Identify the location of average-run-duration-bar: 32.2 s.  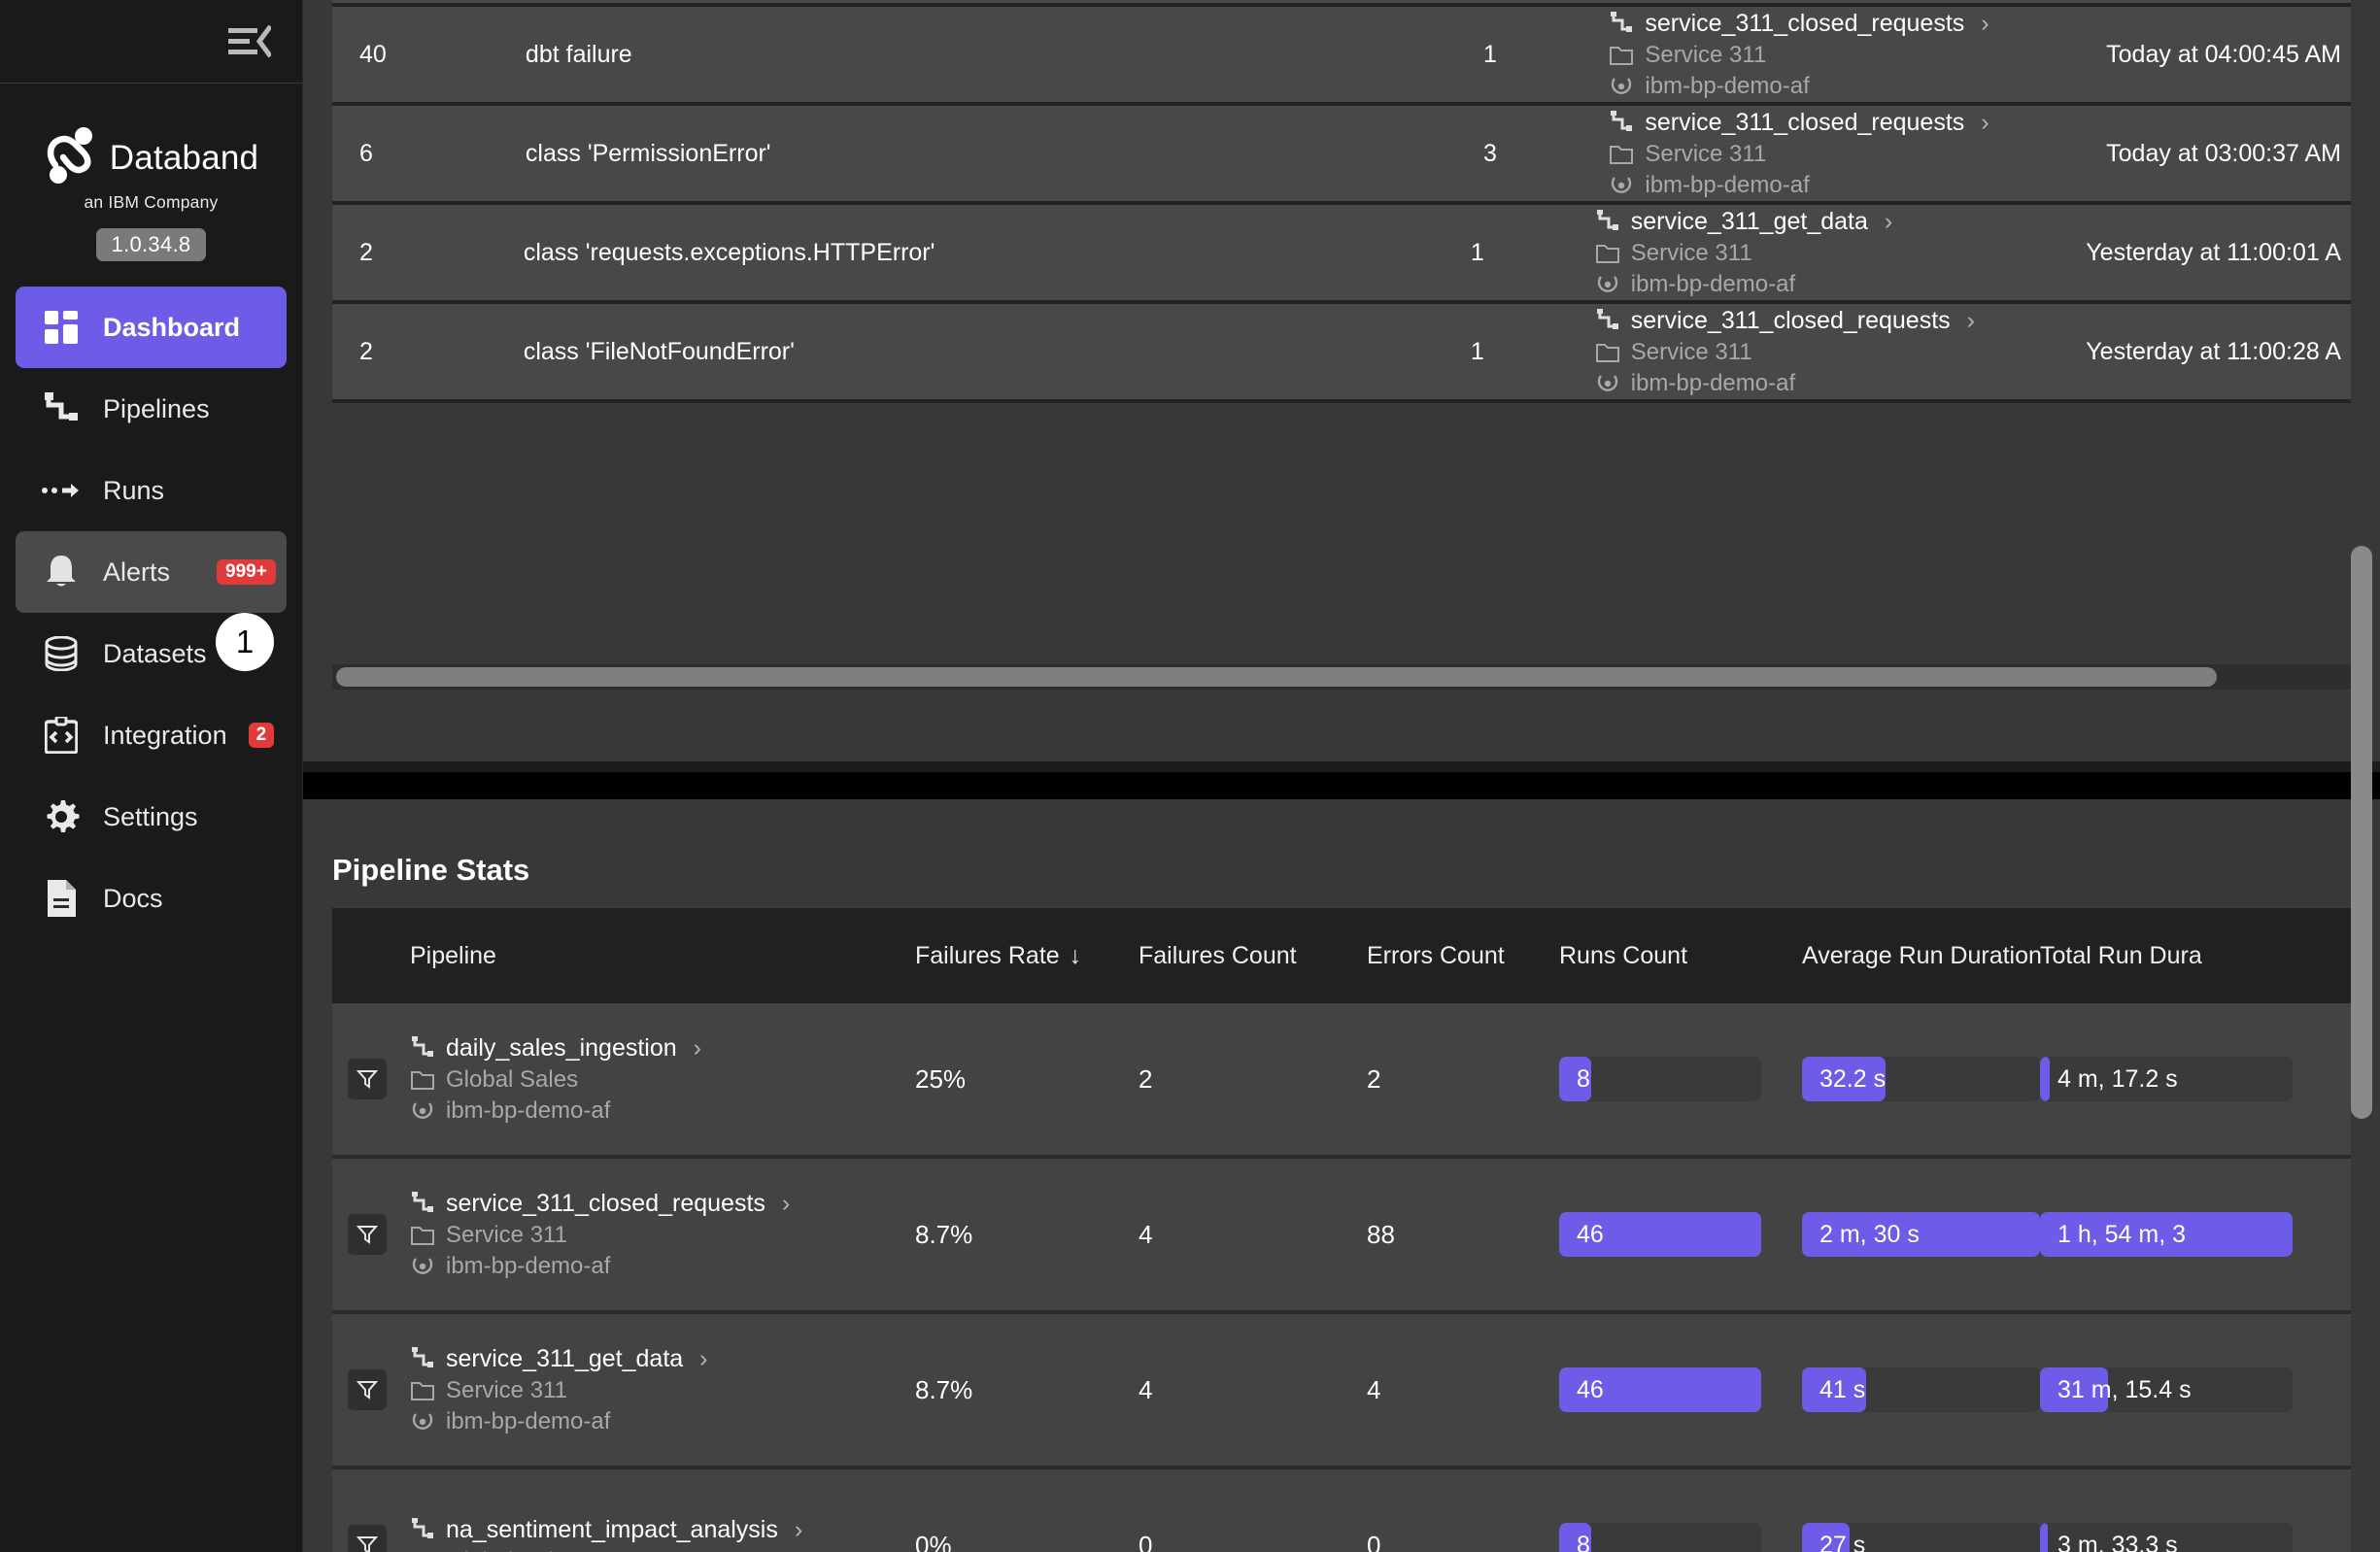
(1921, 1079).